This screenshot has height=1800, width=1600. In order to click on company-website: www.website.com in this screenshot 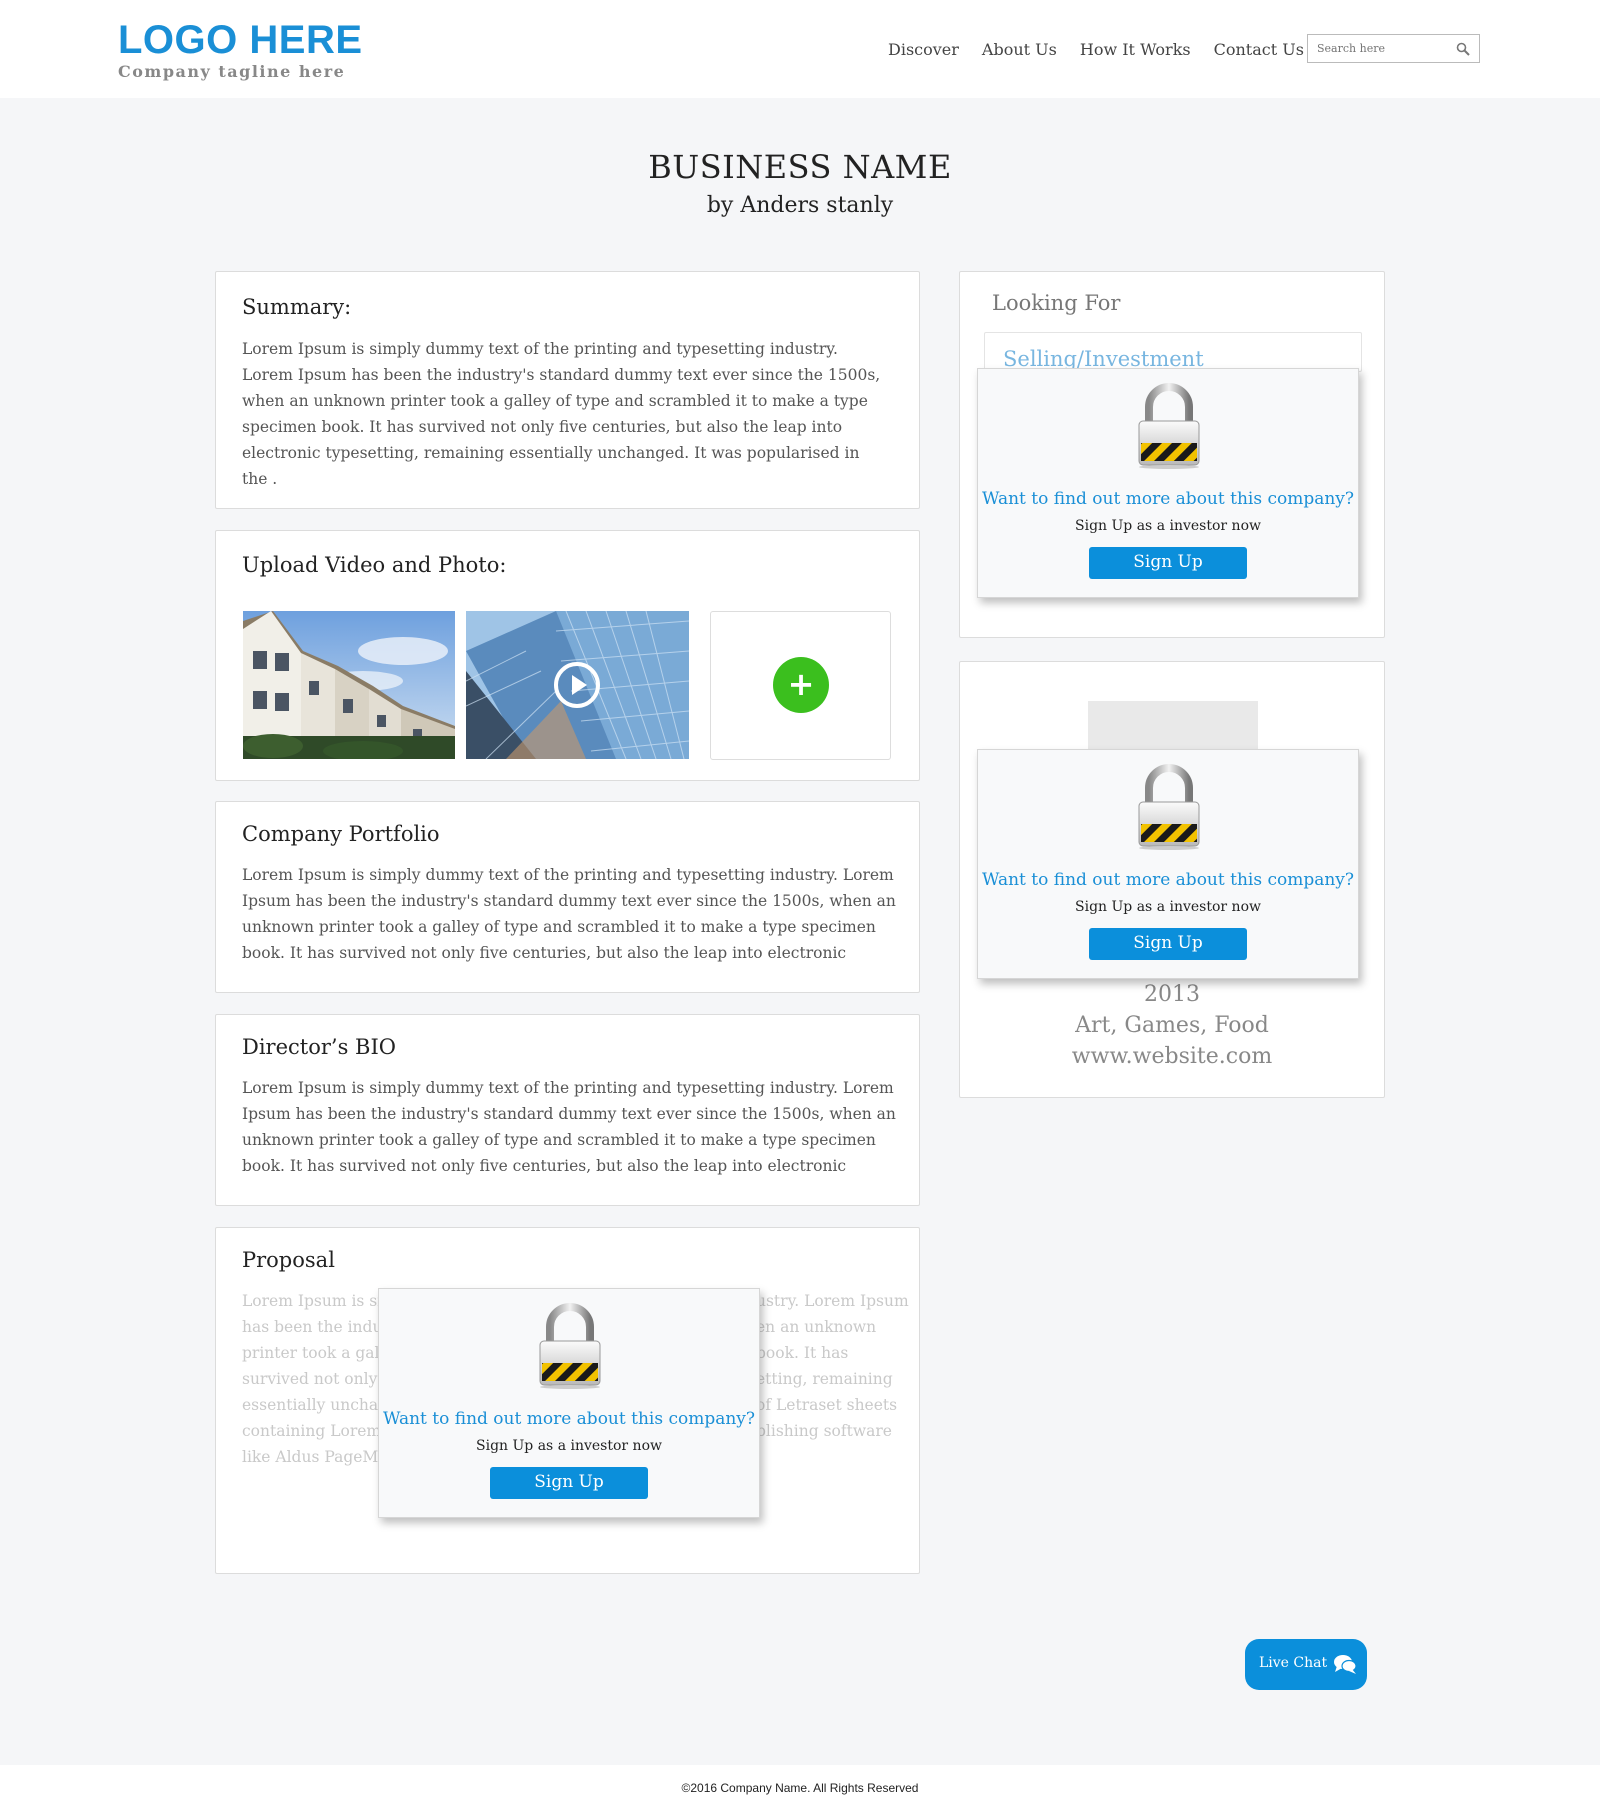, I will do `click(1172, 1056)`.